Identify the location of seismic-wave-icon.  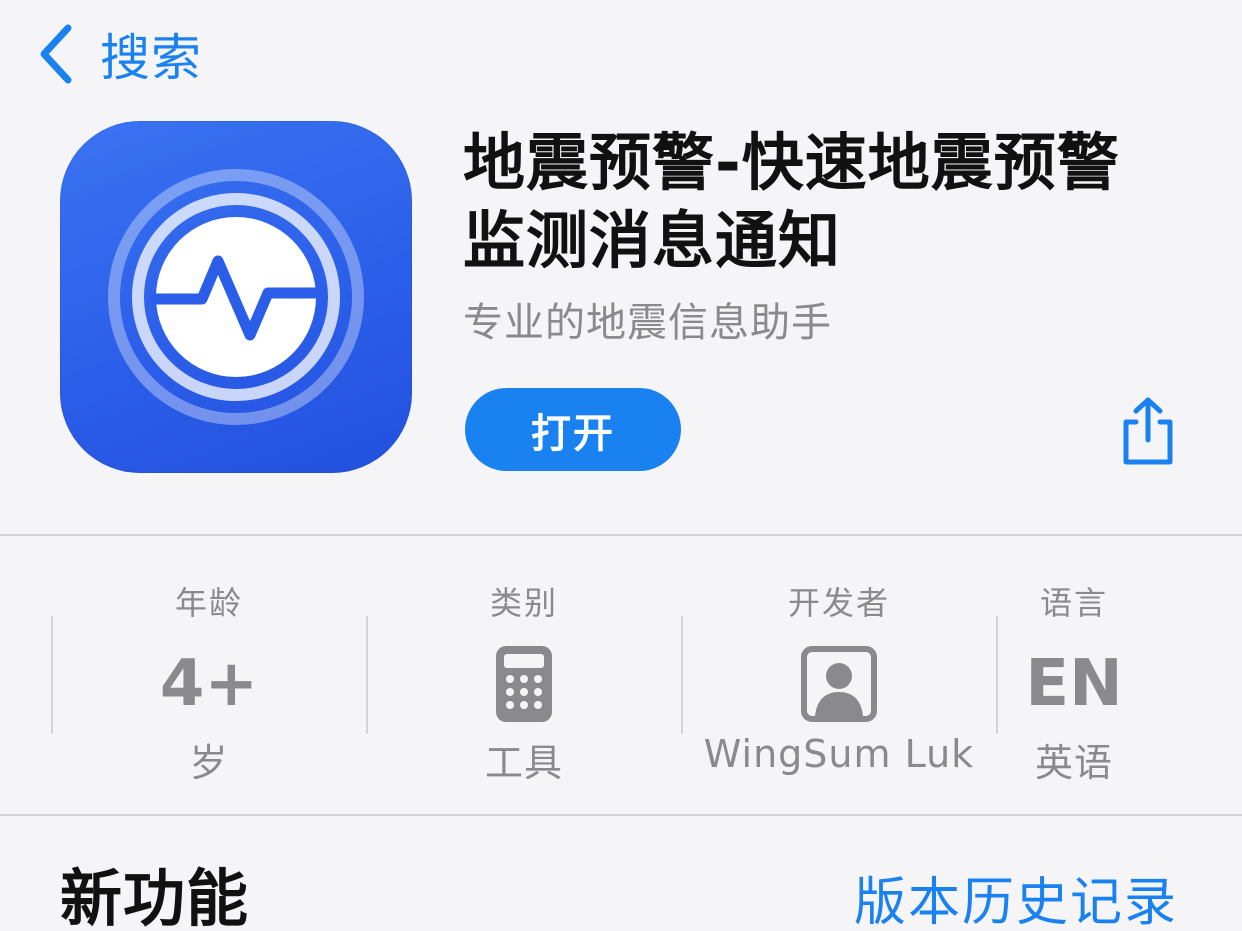
(236, 297).